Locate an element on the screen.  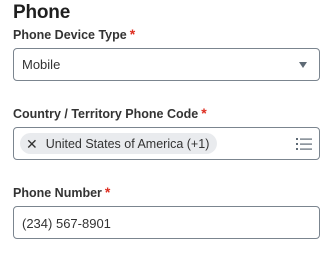
country-code-label: Country / Territory Phone Code * is located at coordinates (110, 113).